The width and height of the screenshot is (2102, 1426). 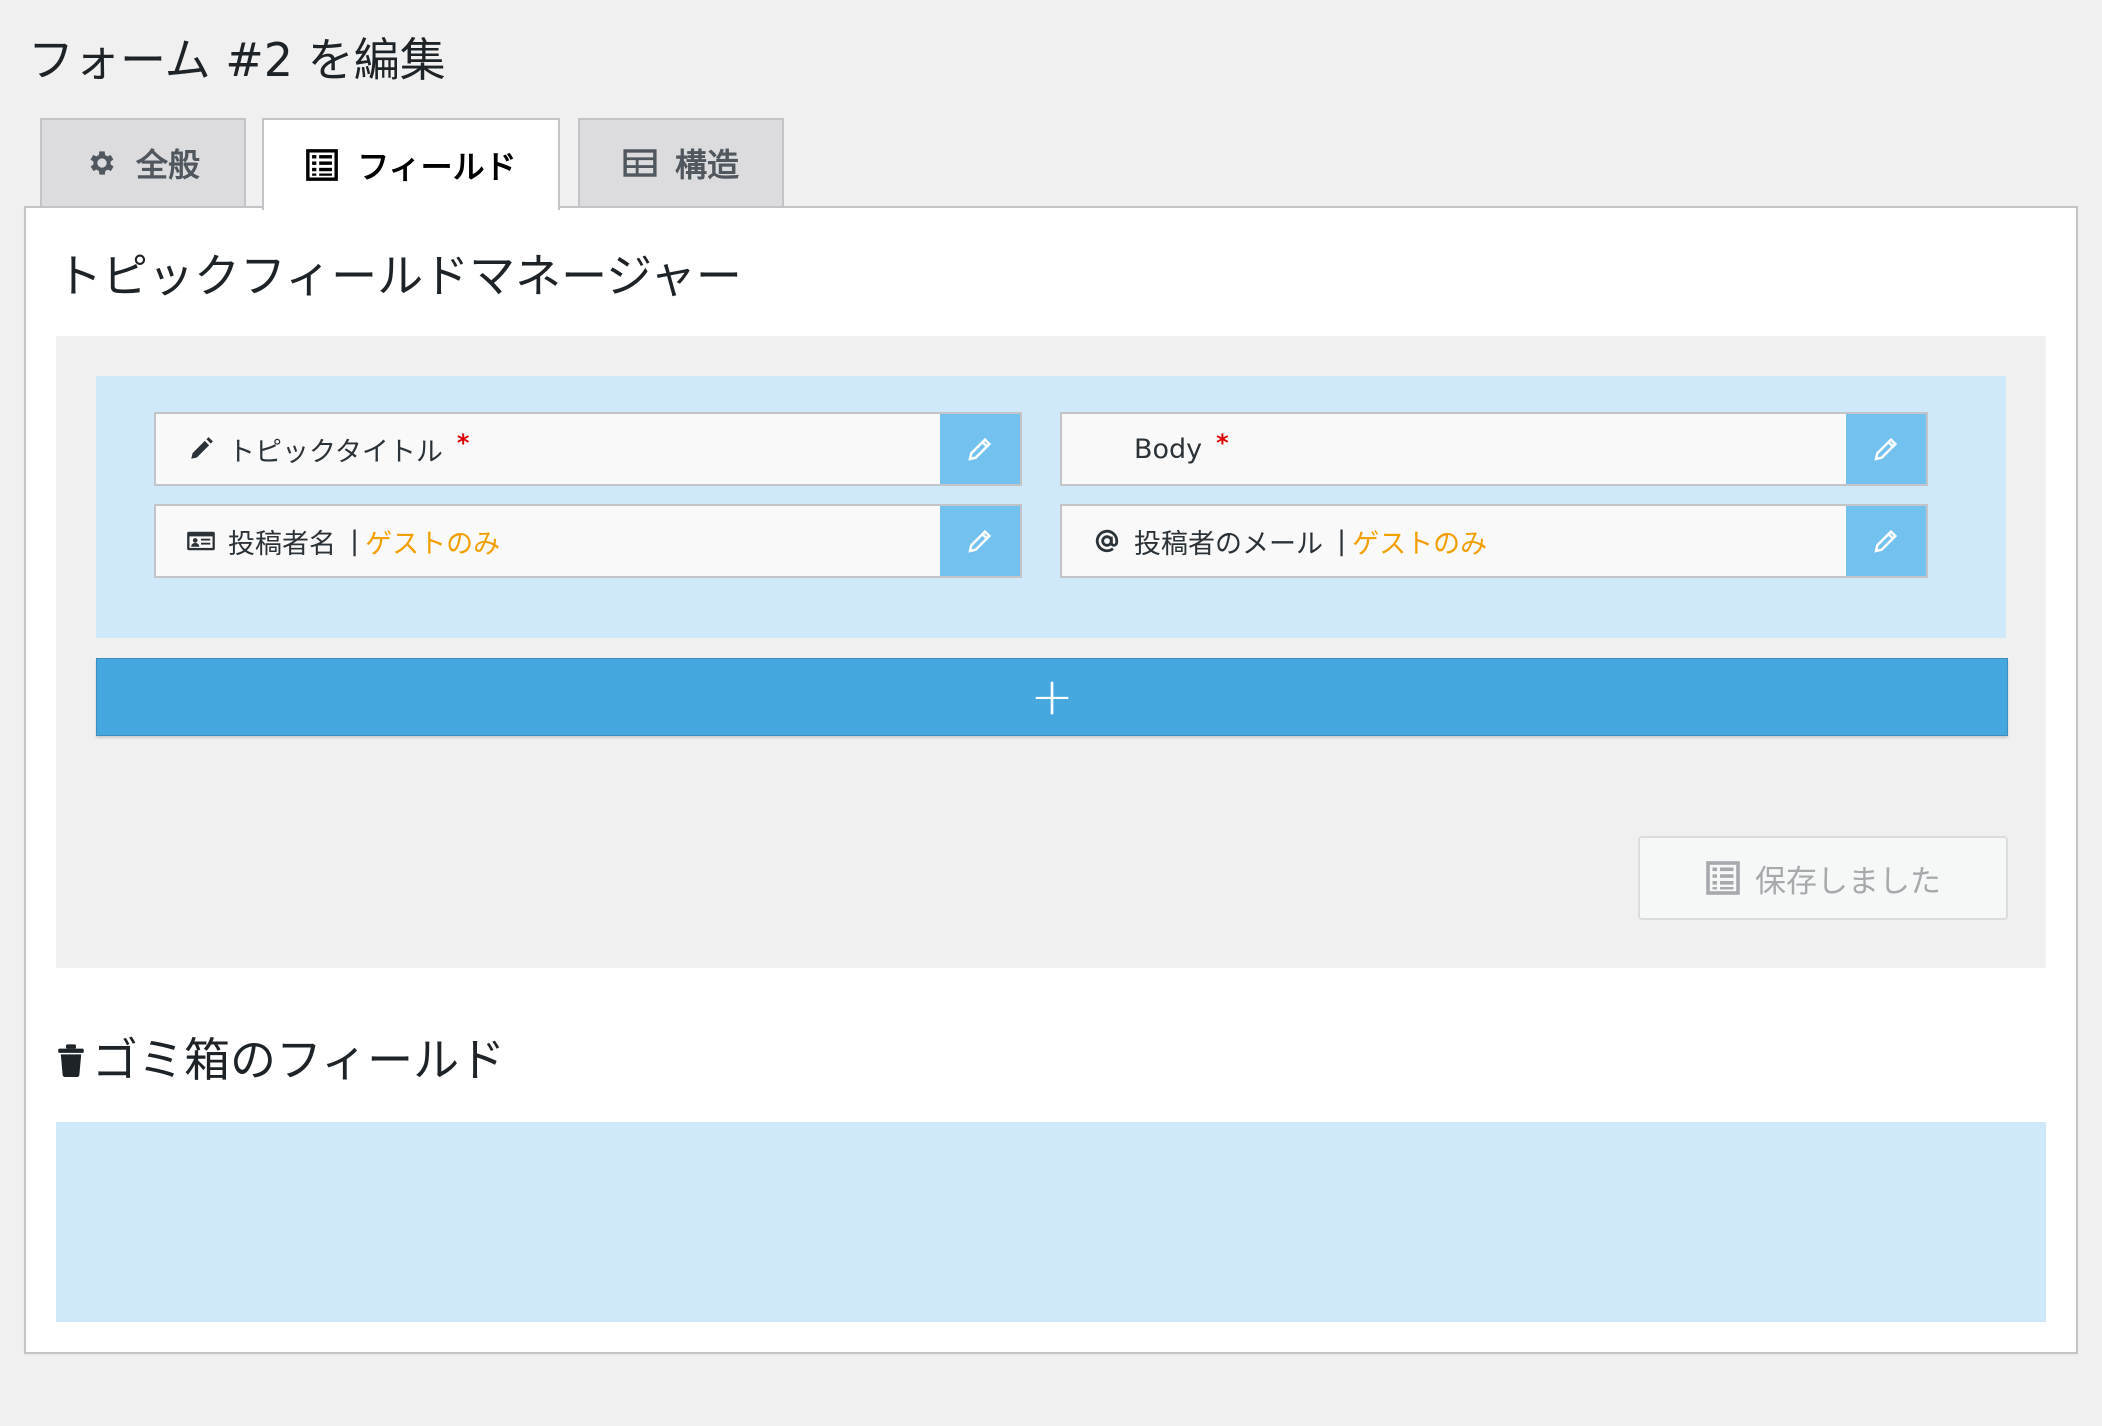 I want to click on gear-icon, so click(x=102, y=163).